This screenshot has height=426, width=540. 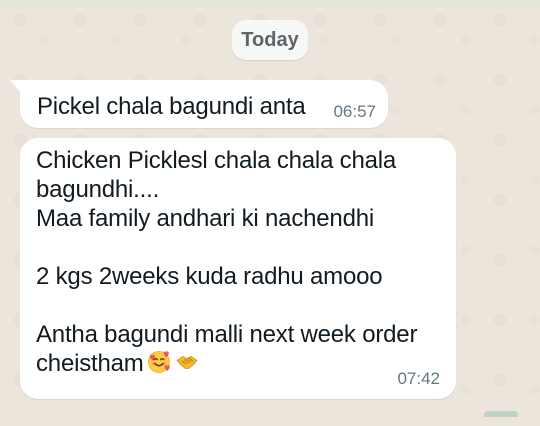 What do you see at coordinates (90, 363) in the screenshot?
I see `message-line: cheistham` at bounding box center [90, 363].